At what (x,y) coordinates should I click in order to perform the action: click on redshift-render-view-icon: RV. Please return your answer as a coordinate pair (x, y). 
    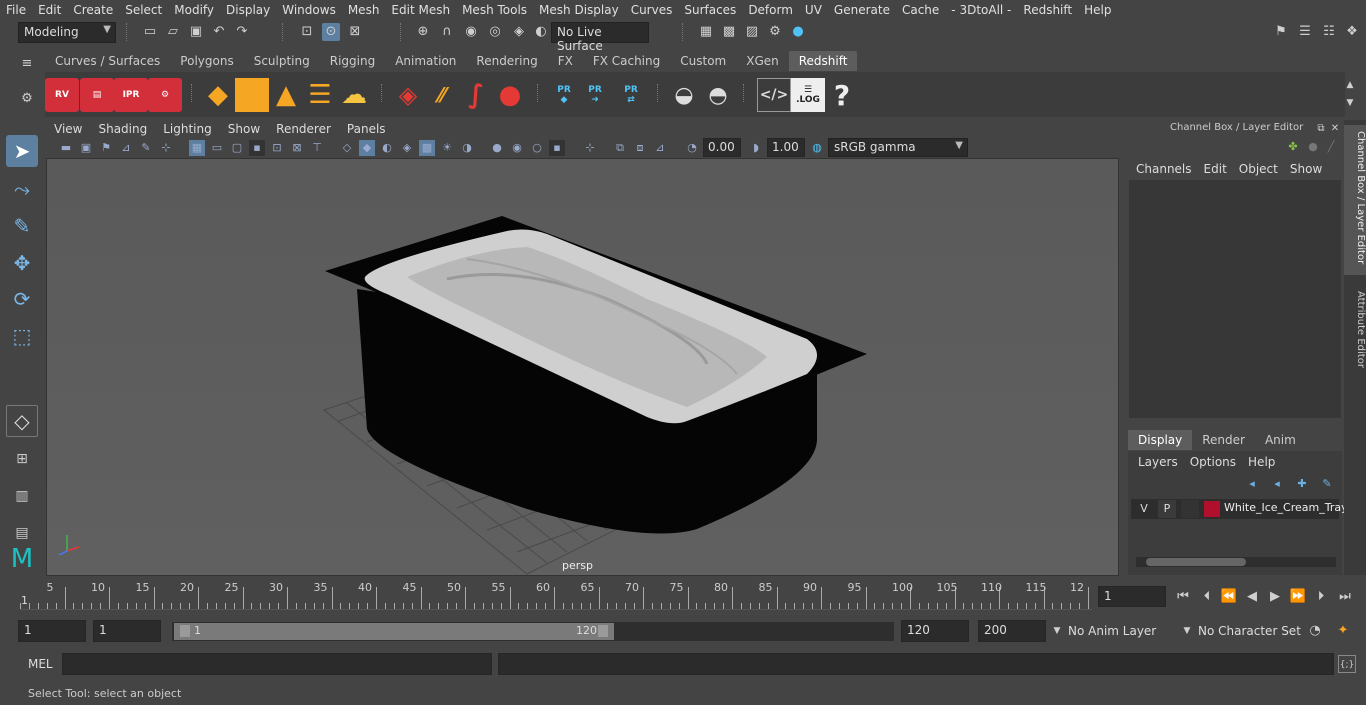
    Looking at the image, I should click on (62, 95).